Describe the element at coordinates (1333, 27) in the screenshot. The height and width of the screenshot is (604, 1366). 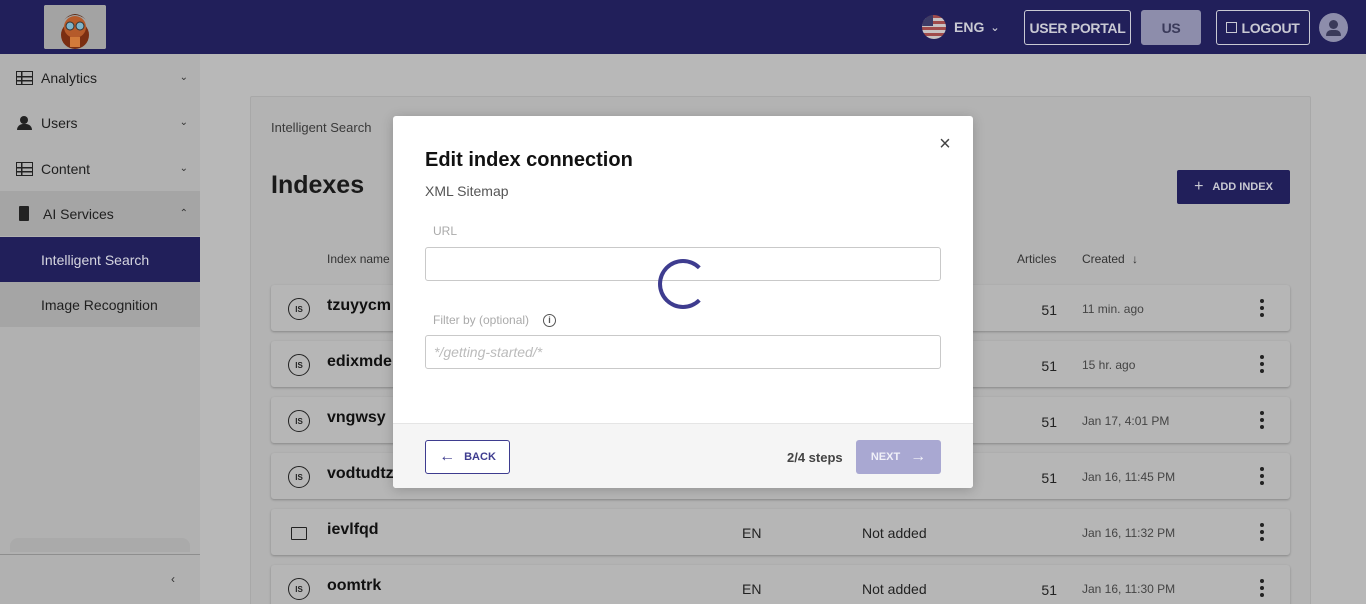
I see `avatar` at that location.